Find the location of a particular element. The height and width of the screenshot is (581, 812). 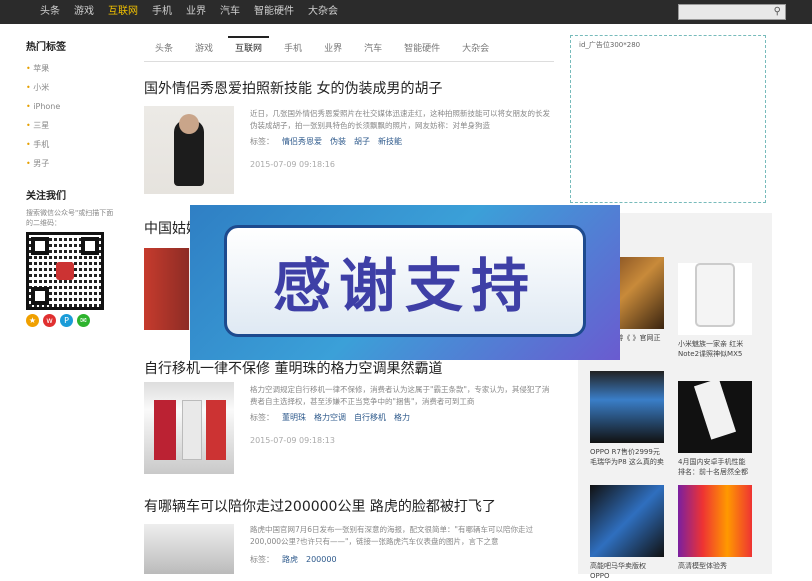

article-tag: 伪装 is located at coordinates (338, 141).